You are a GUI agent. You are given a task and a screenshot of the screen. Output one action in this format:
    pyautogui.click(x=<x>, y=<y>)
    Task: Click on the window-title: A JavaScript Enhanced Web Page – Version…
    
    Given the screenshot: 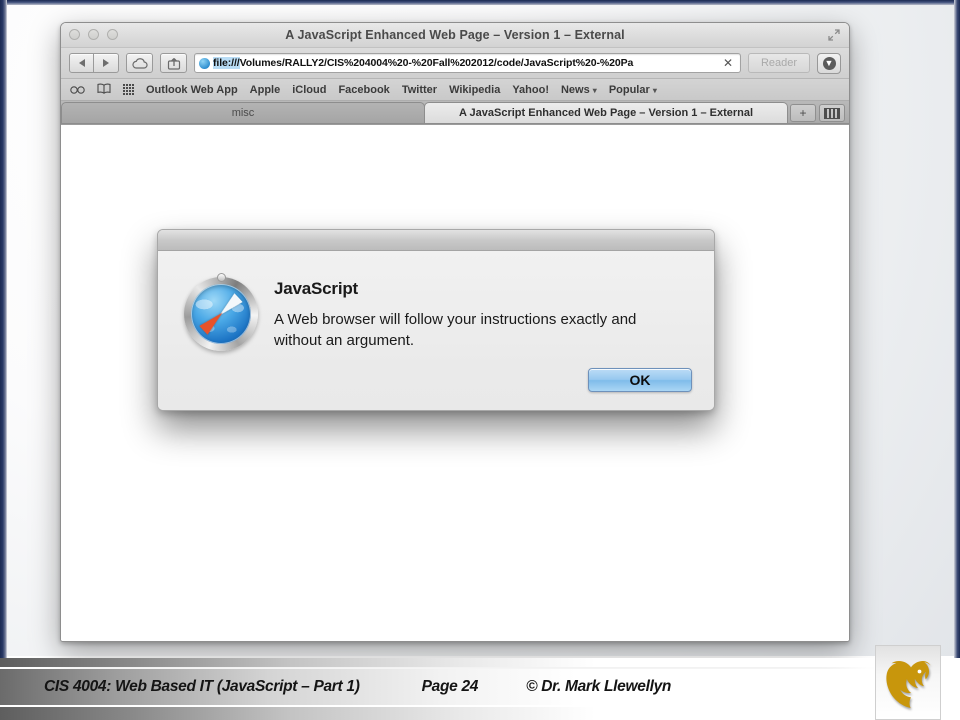 What is the action you would take?
    pyautogui.click(x=455, y=35)
    